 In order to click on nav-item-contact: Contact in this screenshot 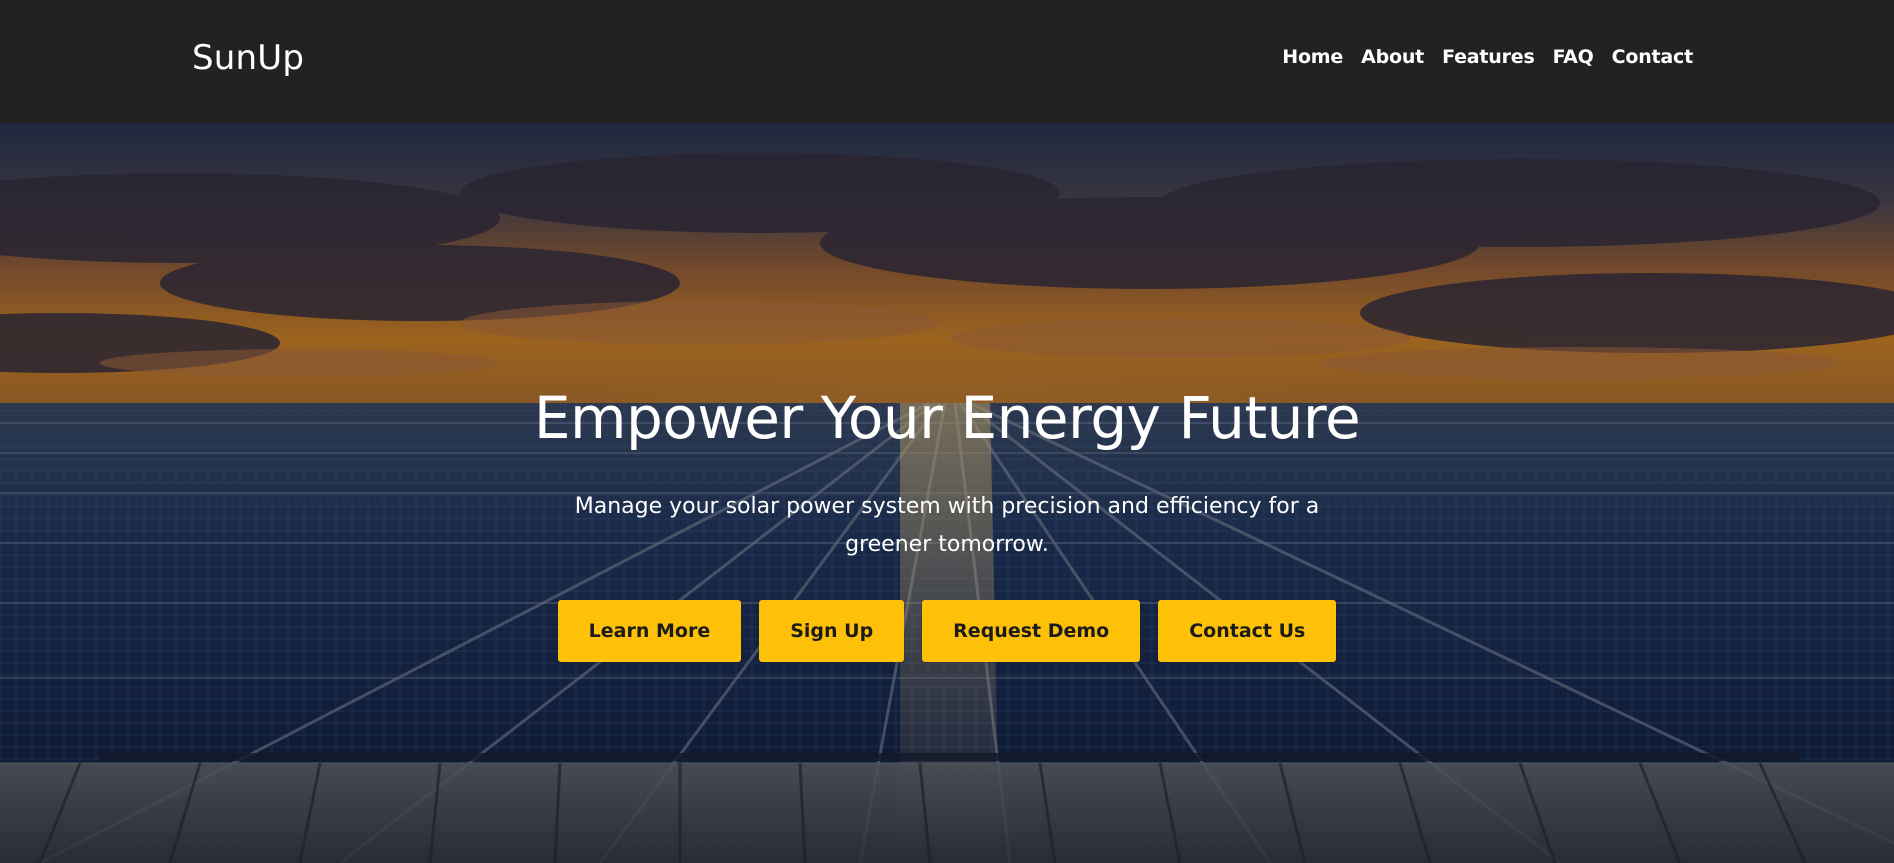, I will do `click(1653, 57)`.